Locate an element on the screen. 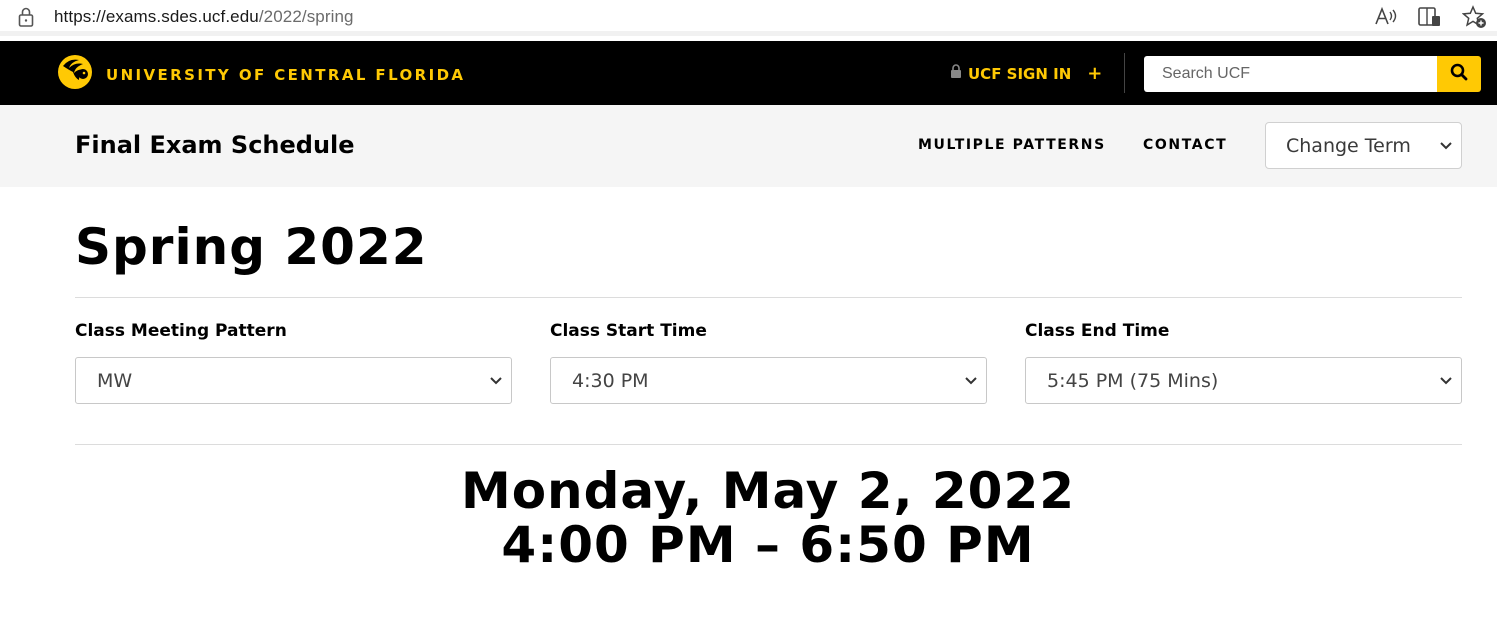 The image size is (1497, 636). start-time-label: Class Start Time is located at coordinates (628, 331).